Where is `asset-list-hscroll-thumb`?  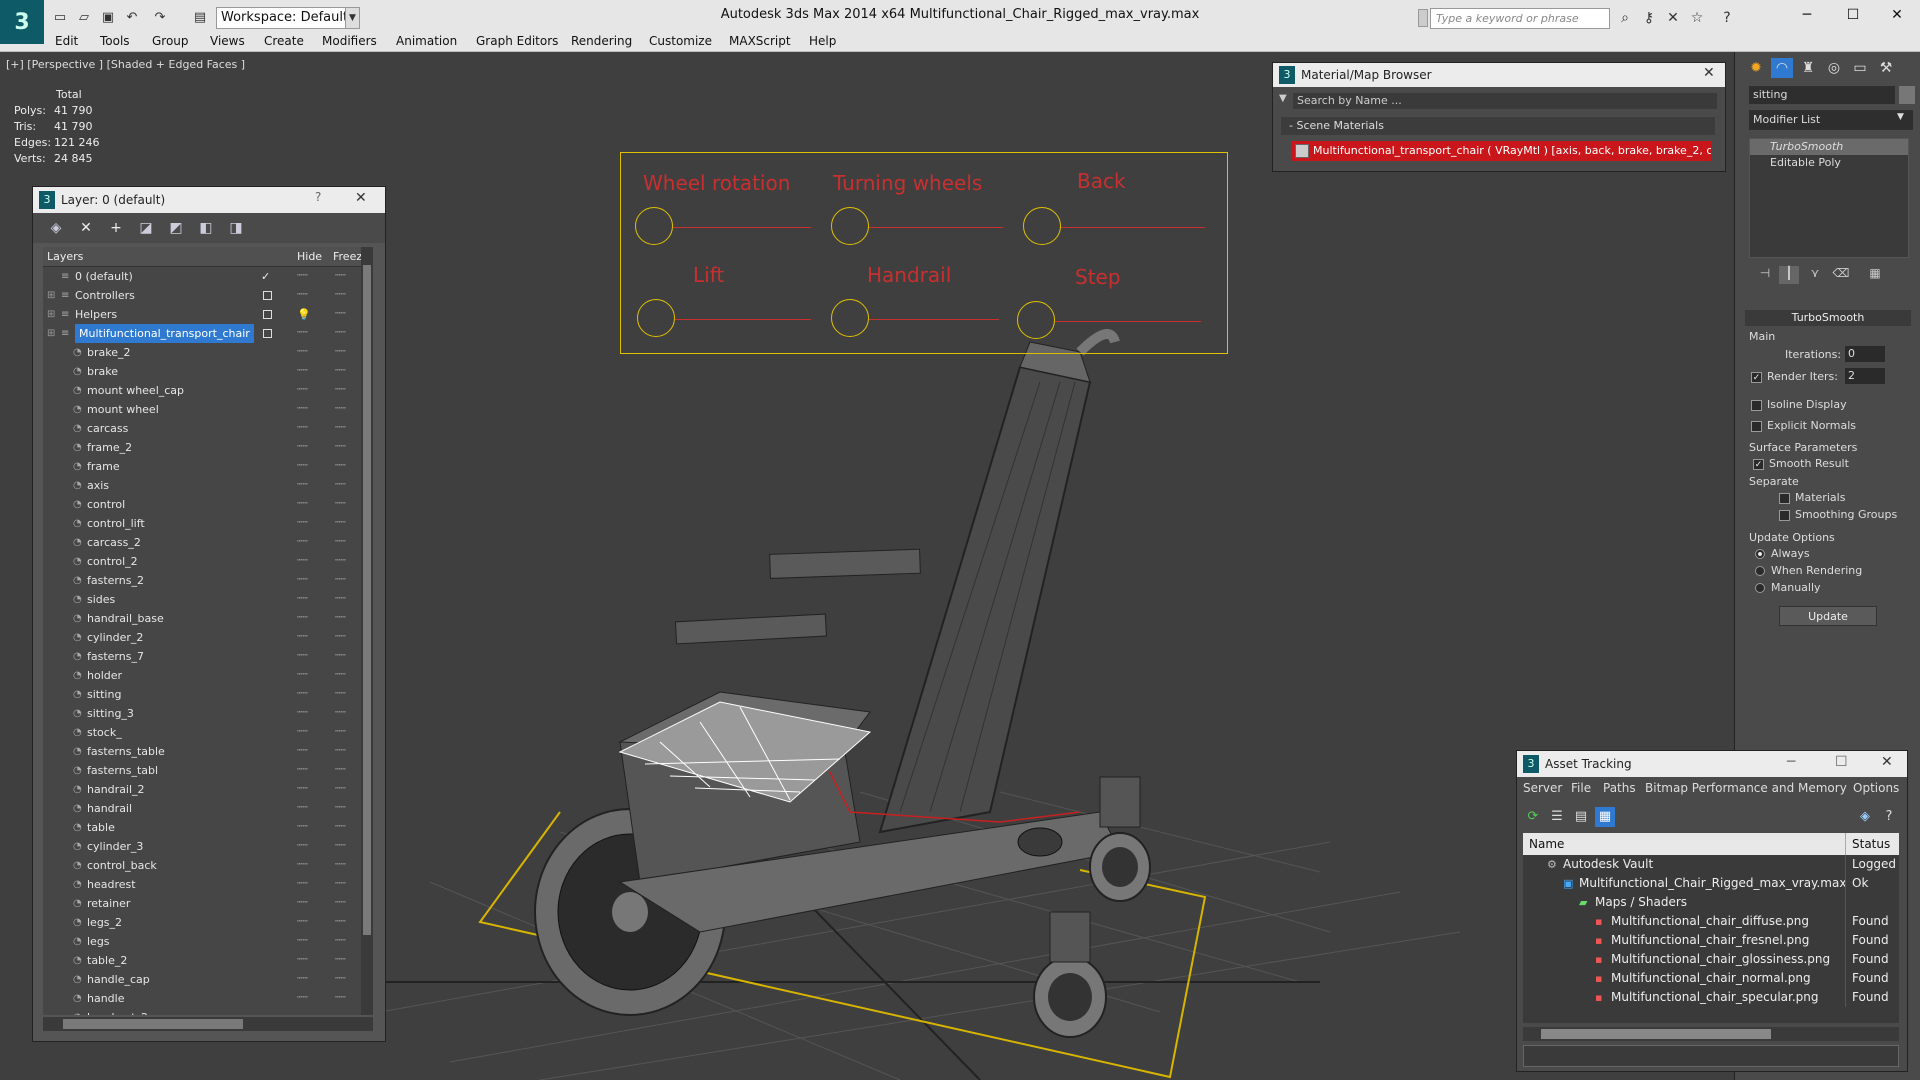
asset-list-hscroll-thumb is located at coordinates (1656, 1034).